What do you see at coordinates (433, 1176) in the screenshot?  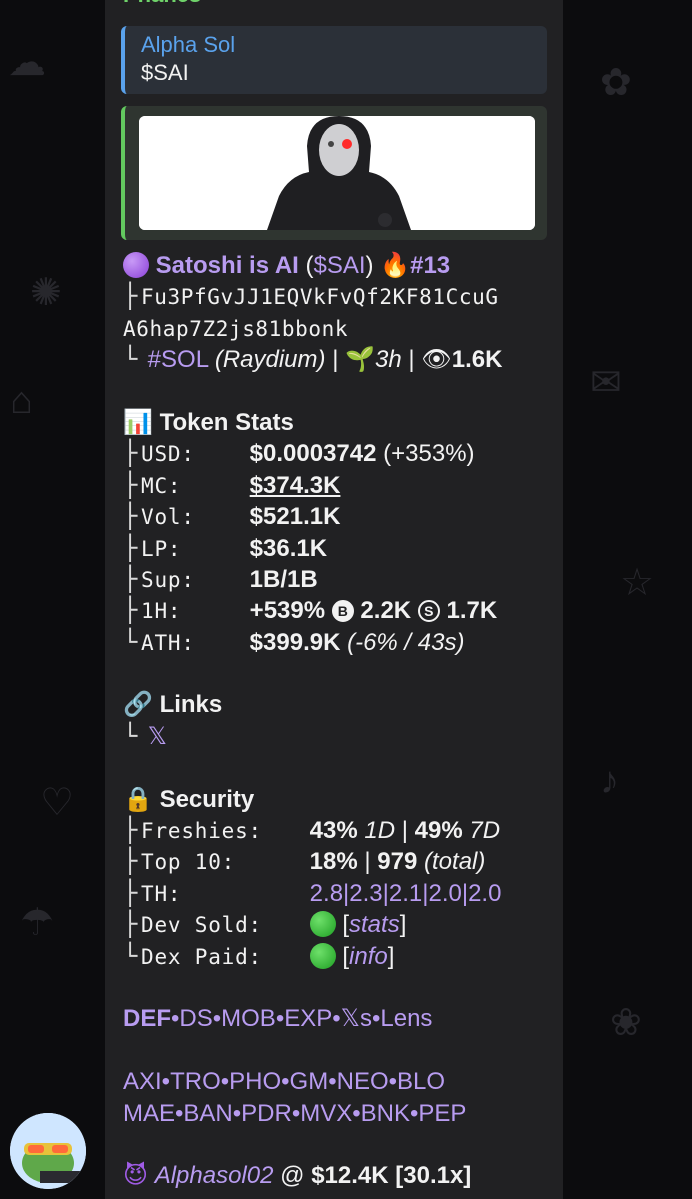 I see `caller-multiplier: [30.1x]` at bounding box center [433, 1176].